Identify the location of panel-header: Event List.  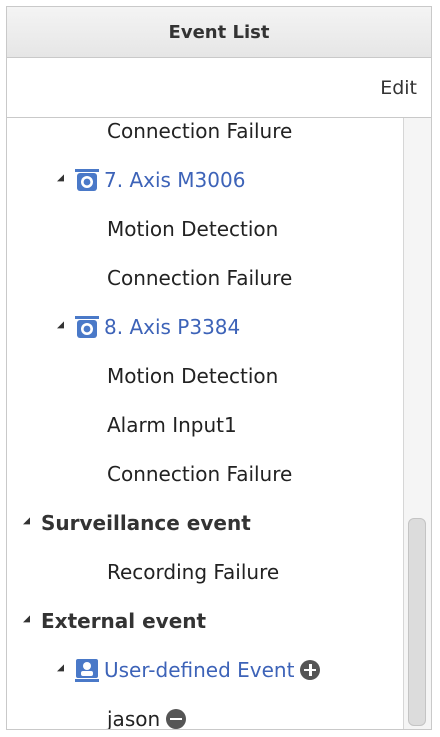
(219, 32).